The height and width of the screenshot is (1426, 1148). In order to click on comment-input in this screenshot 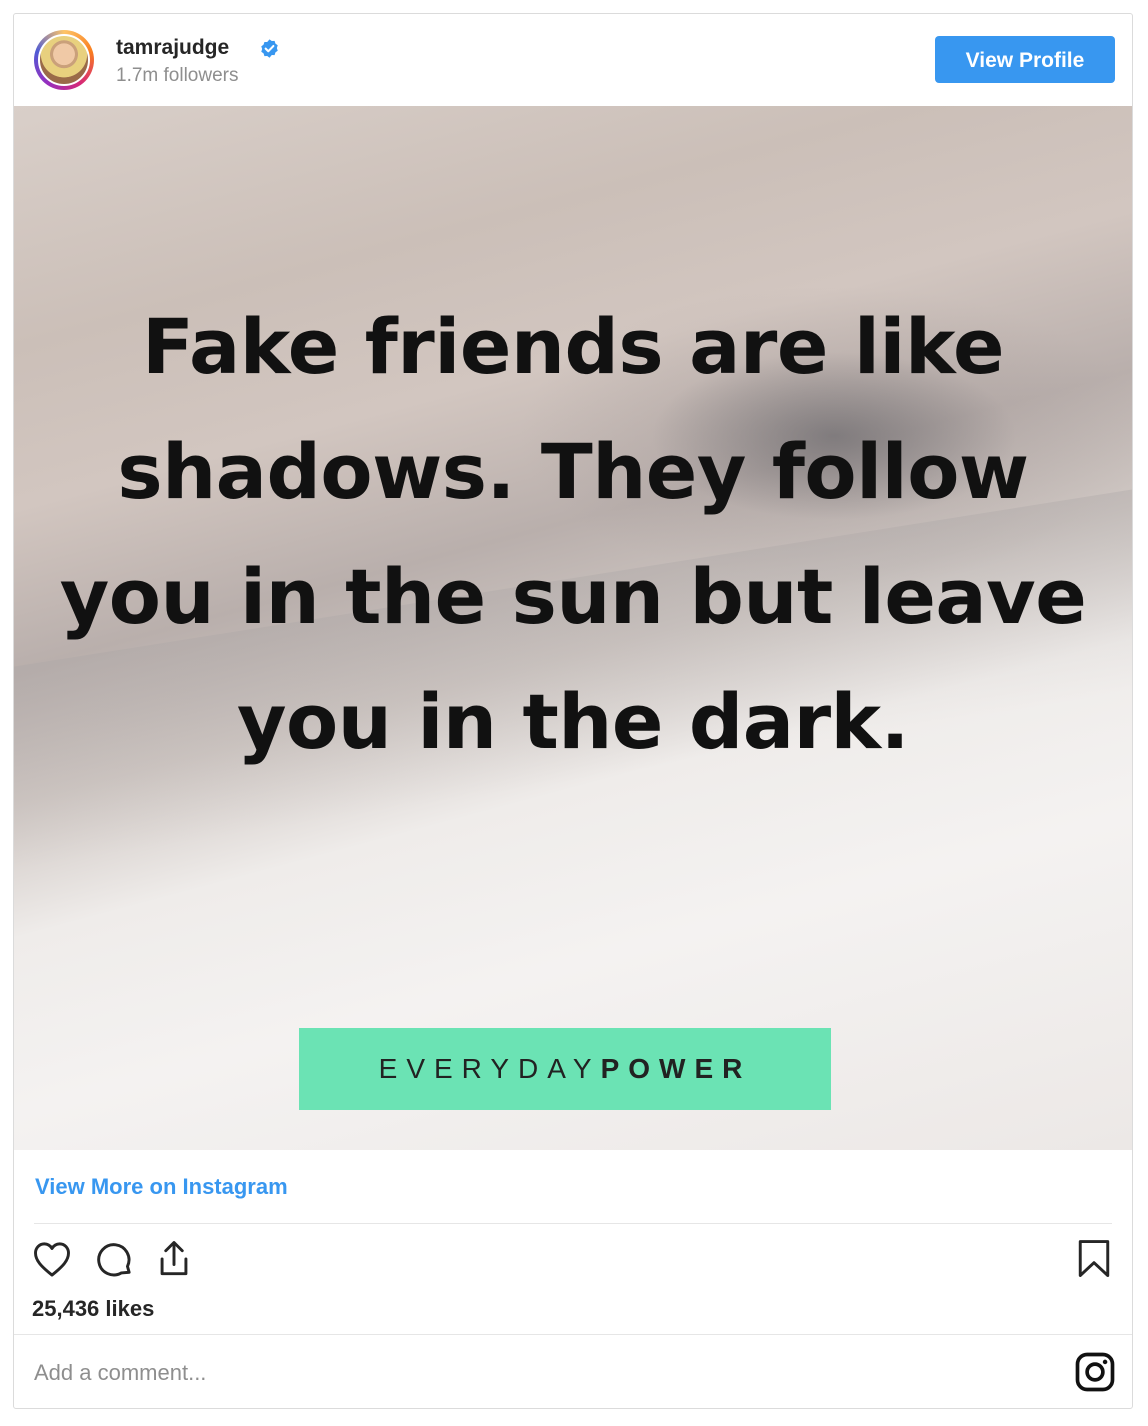, I will do `click(534, 1373)`.